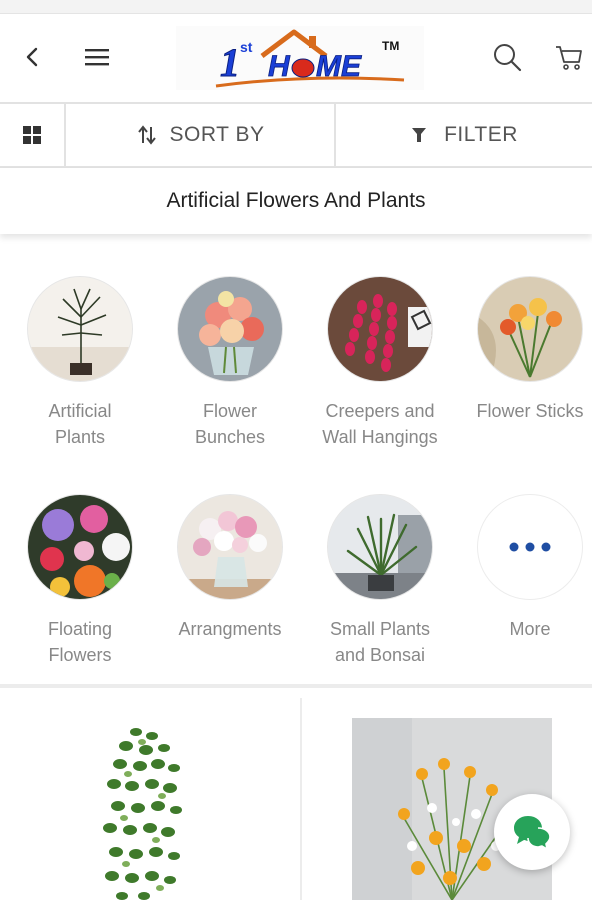 The width and height of the screenshot is (592, 900). I want to click on cart-icon, so click(569, 58).